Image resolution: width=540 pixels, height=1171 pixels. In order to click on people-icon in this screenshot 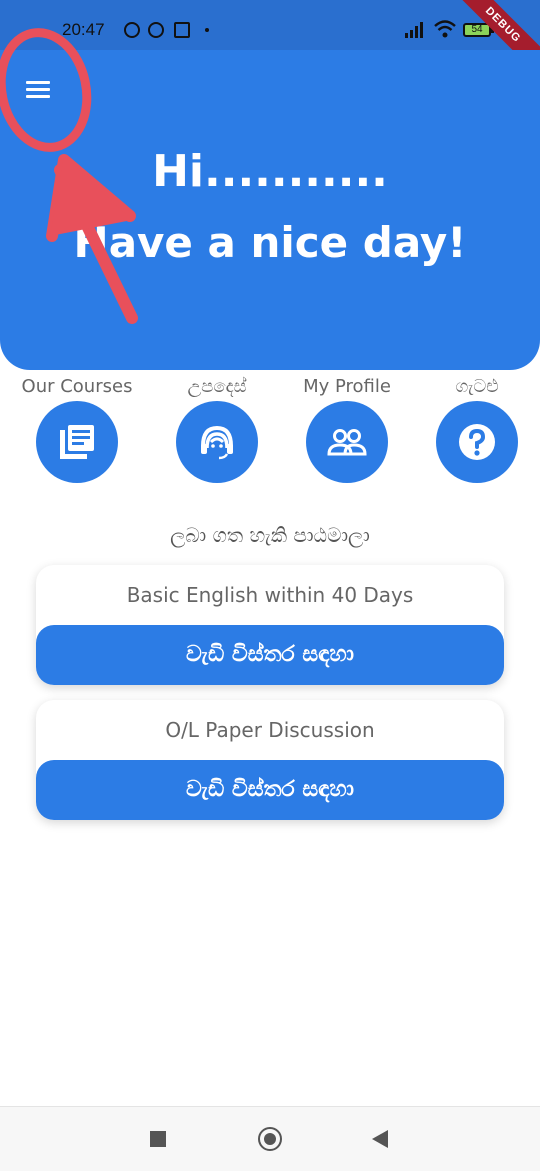, I will do `click(347, 442)`.